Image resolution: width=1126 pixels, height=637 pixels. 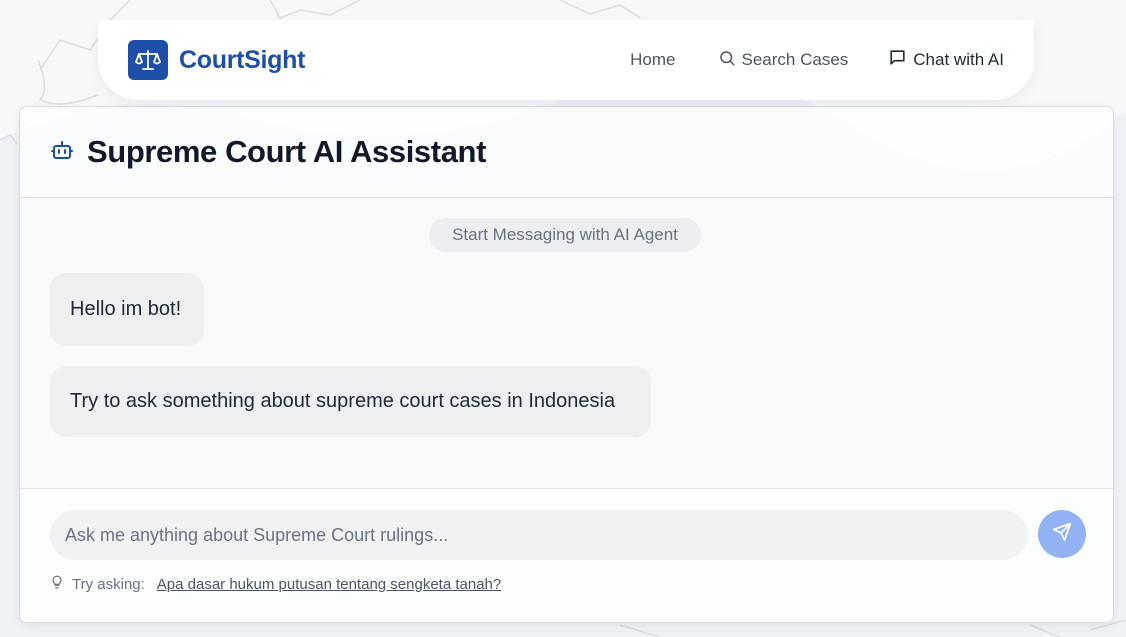 I want to click on bot-message: Hello im bot!, so click(x=127, y=309).